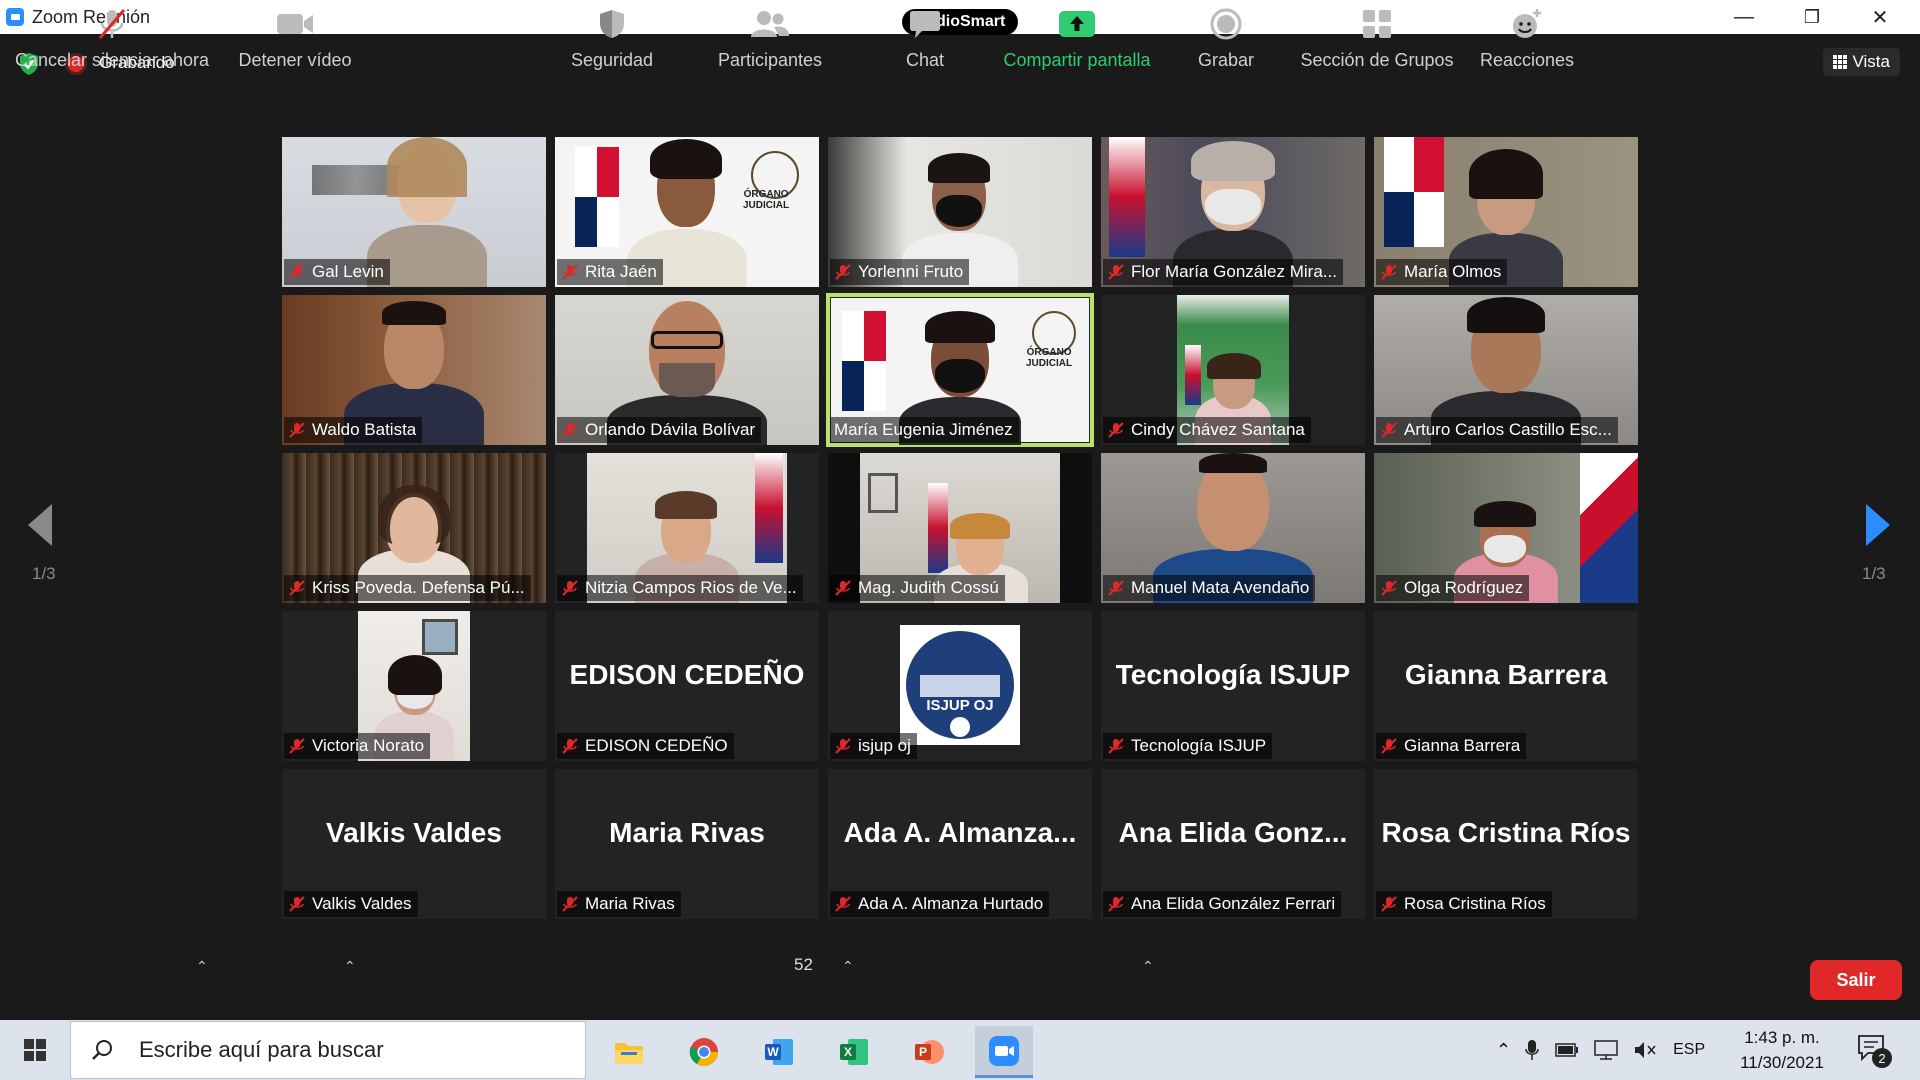 The width and height of the screenshot is (1920, 1080). I want to click on video-tile: ISJUP OJ isjup oj, so click(960, 686).